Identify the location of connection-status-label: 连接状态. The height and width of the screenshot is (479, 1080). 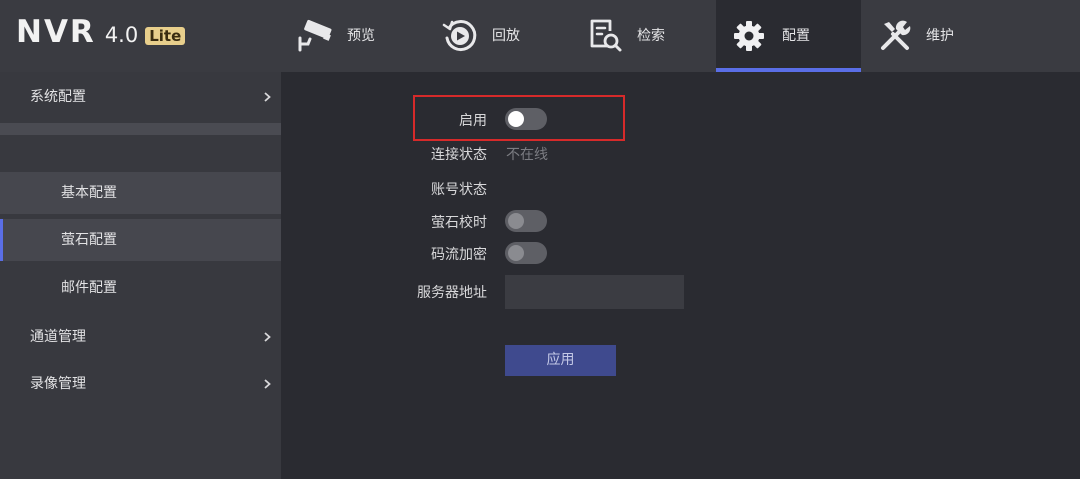
(459, 155).